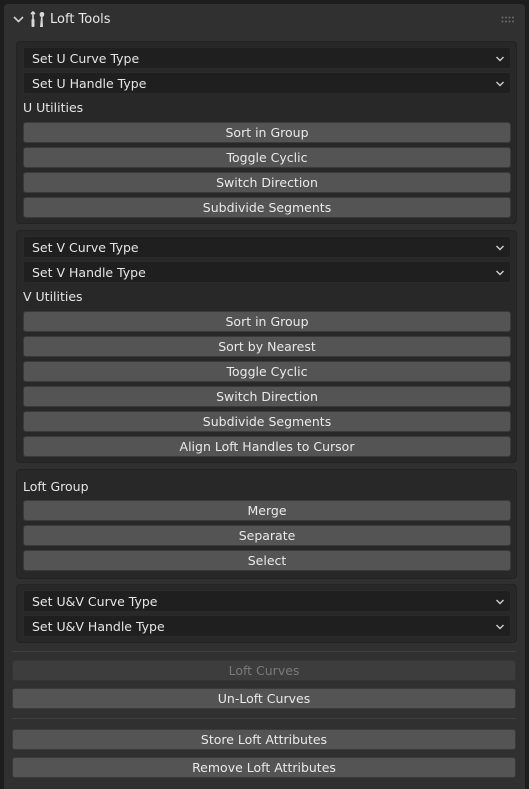 This screenshot has height=789, width=529. Describe the element at coordinates (264, 767) in the screenshot. I see `remove-loft-attributes-button: Remove Loft Attributes` at that location.